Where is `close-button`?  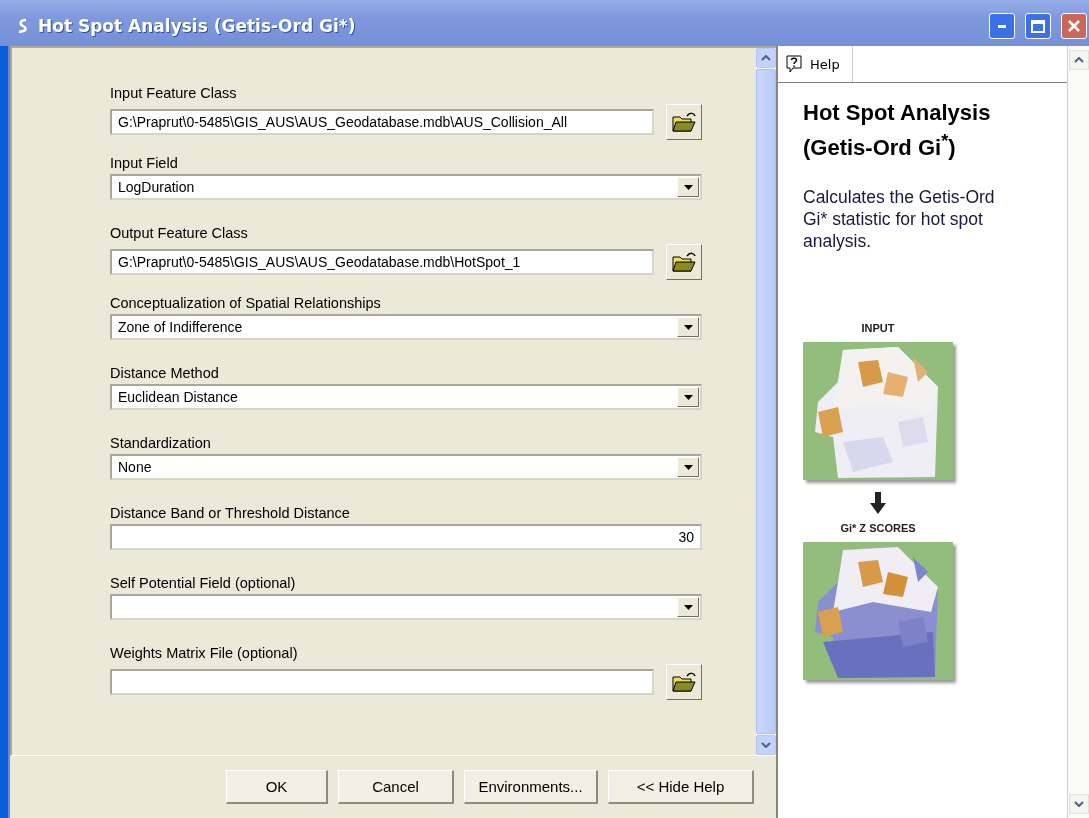 close-button is located at coordinates (1074, 26).